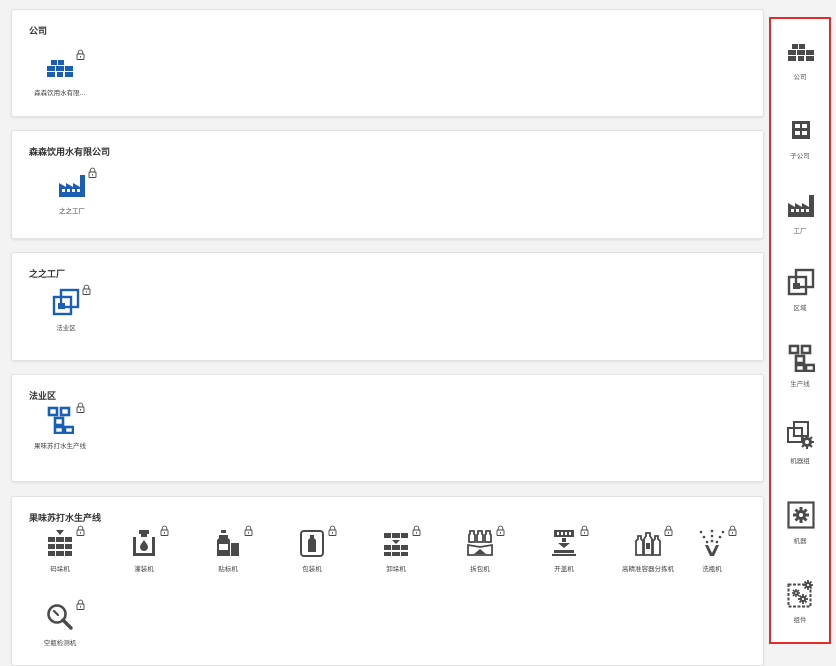 The width and height of the screenshot is (836, 666). What do you see at coordinates (60, 569) in the screenshot?
I see `tile-label: 码垛机` at bounding box center [60, 569].